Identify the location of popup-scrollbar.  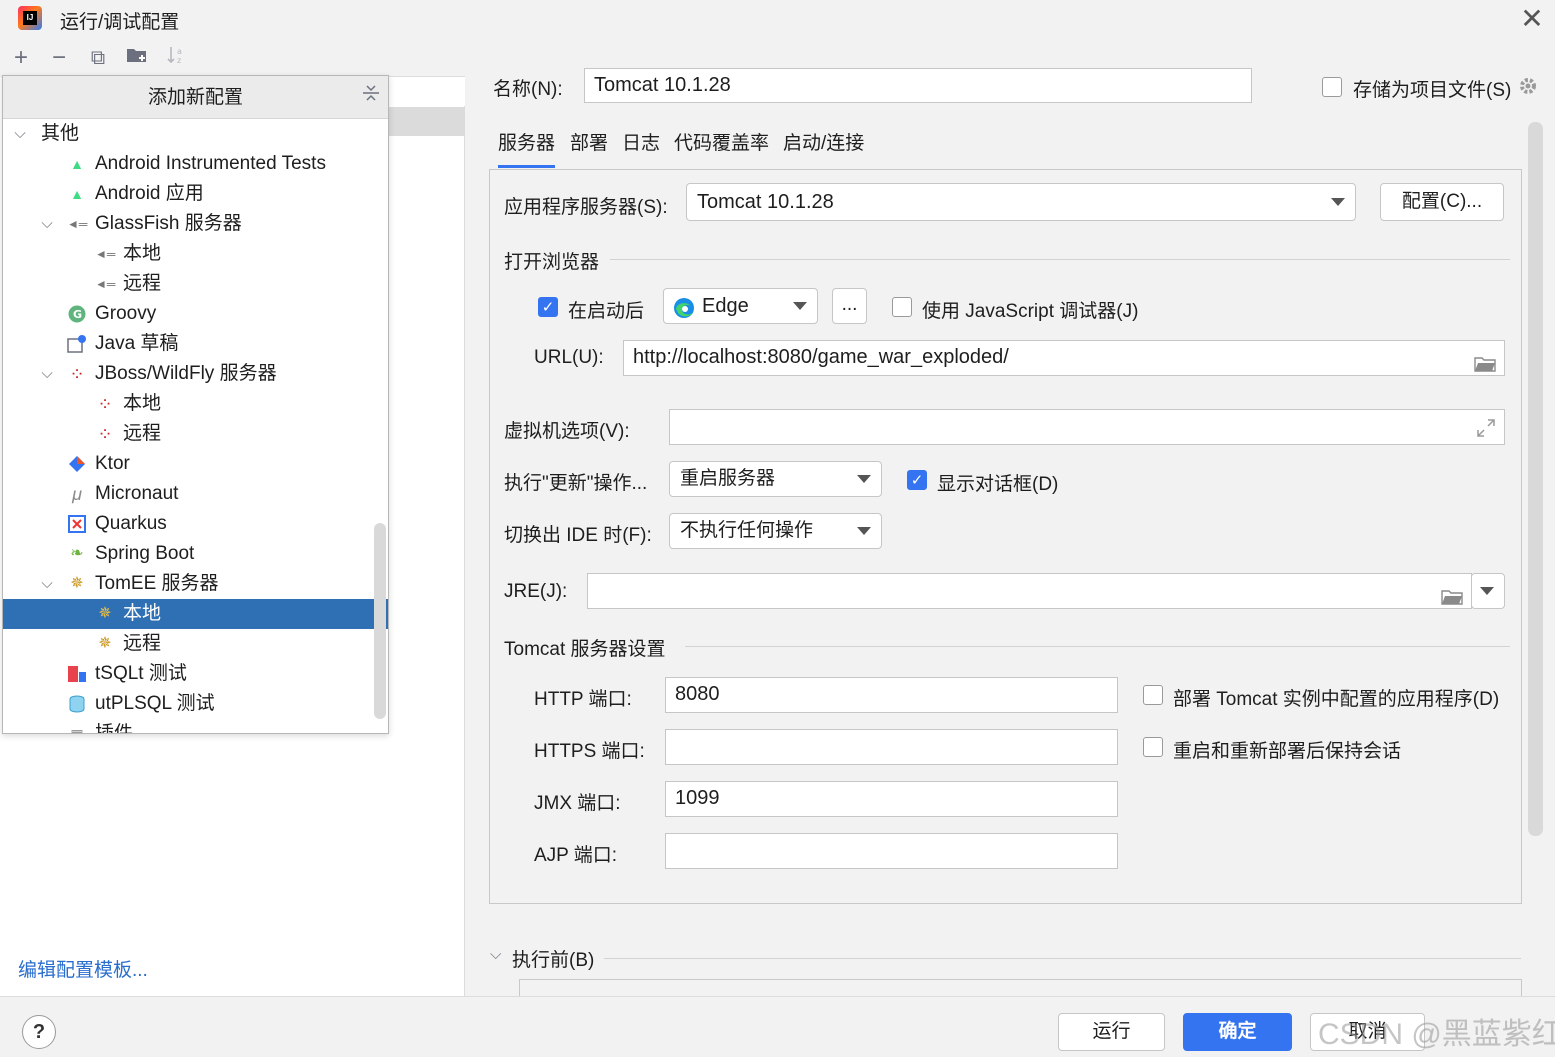
(380, 621).